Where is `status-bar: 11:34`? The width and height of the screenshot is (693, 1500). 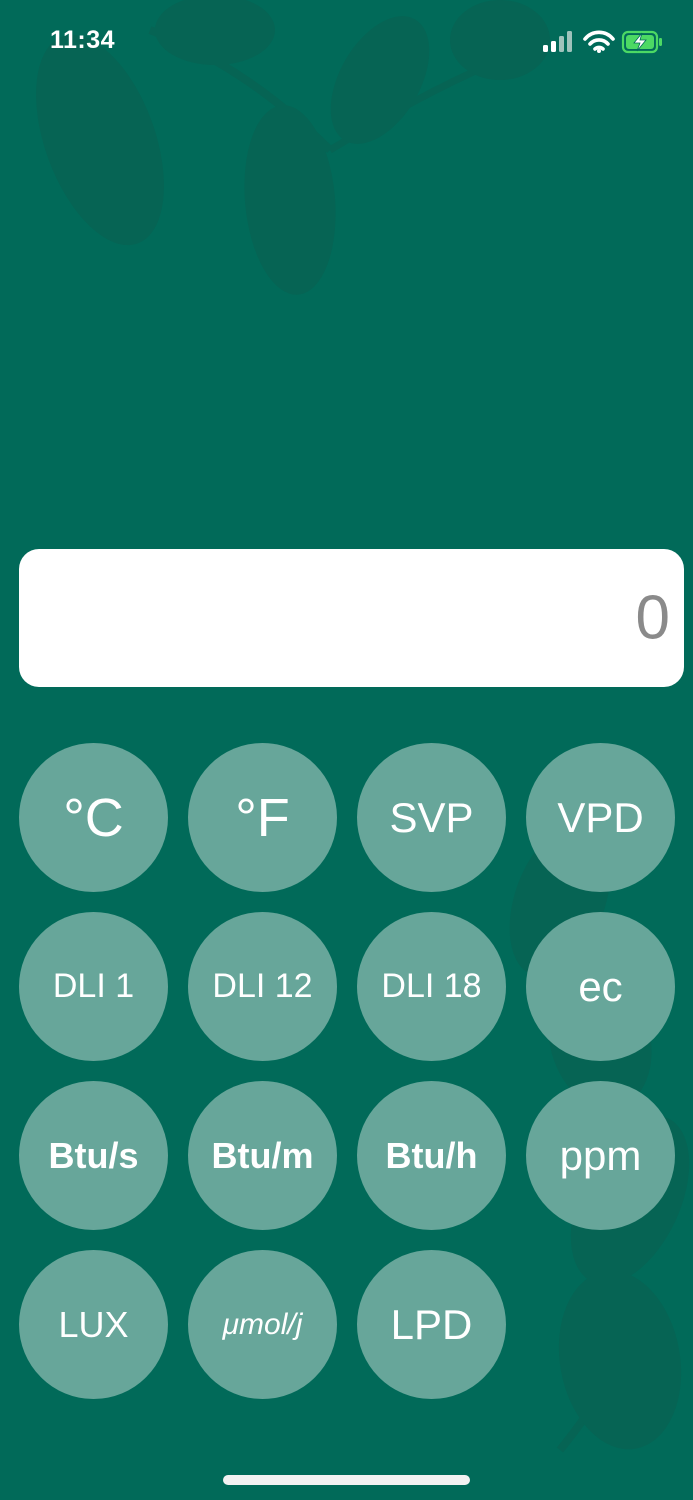 status-bar: 11:34 is located at coordinates (346, 42).